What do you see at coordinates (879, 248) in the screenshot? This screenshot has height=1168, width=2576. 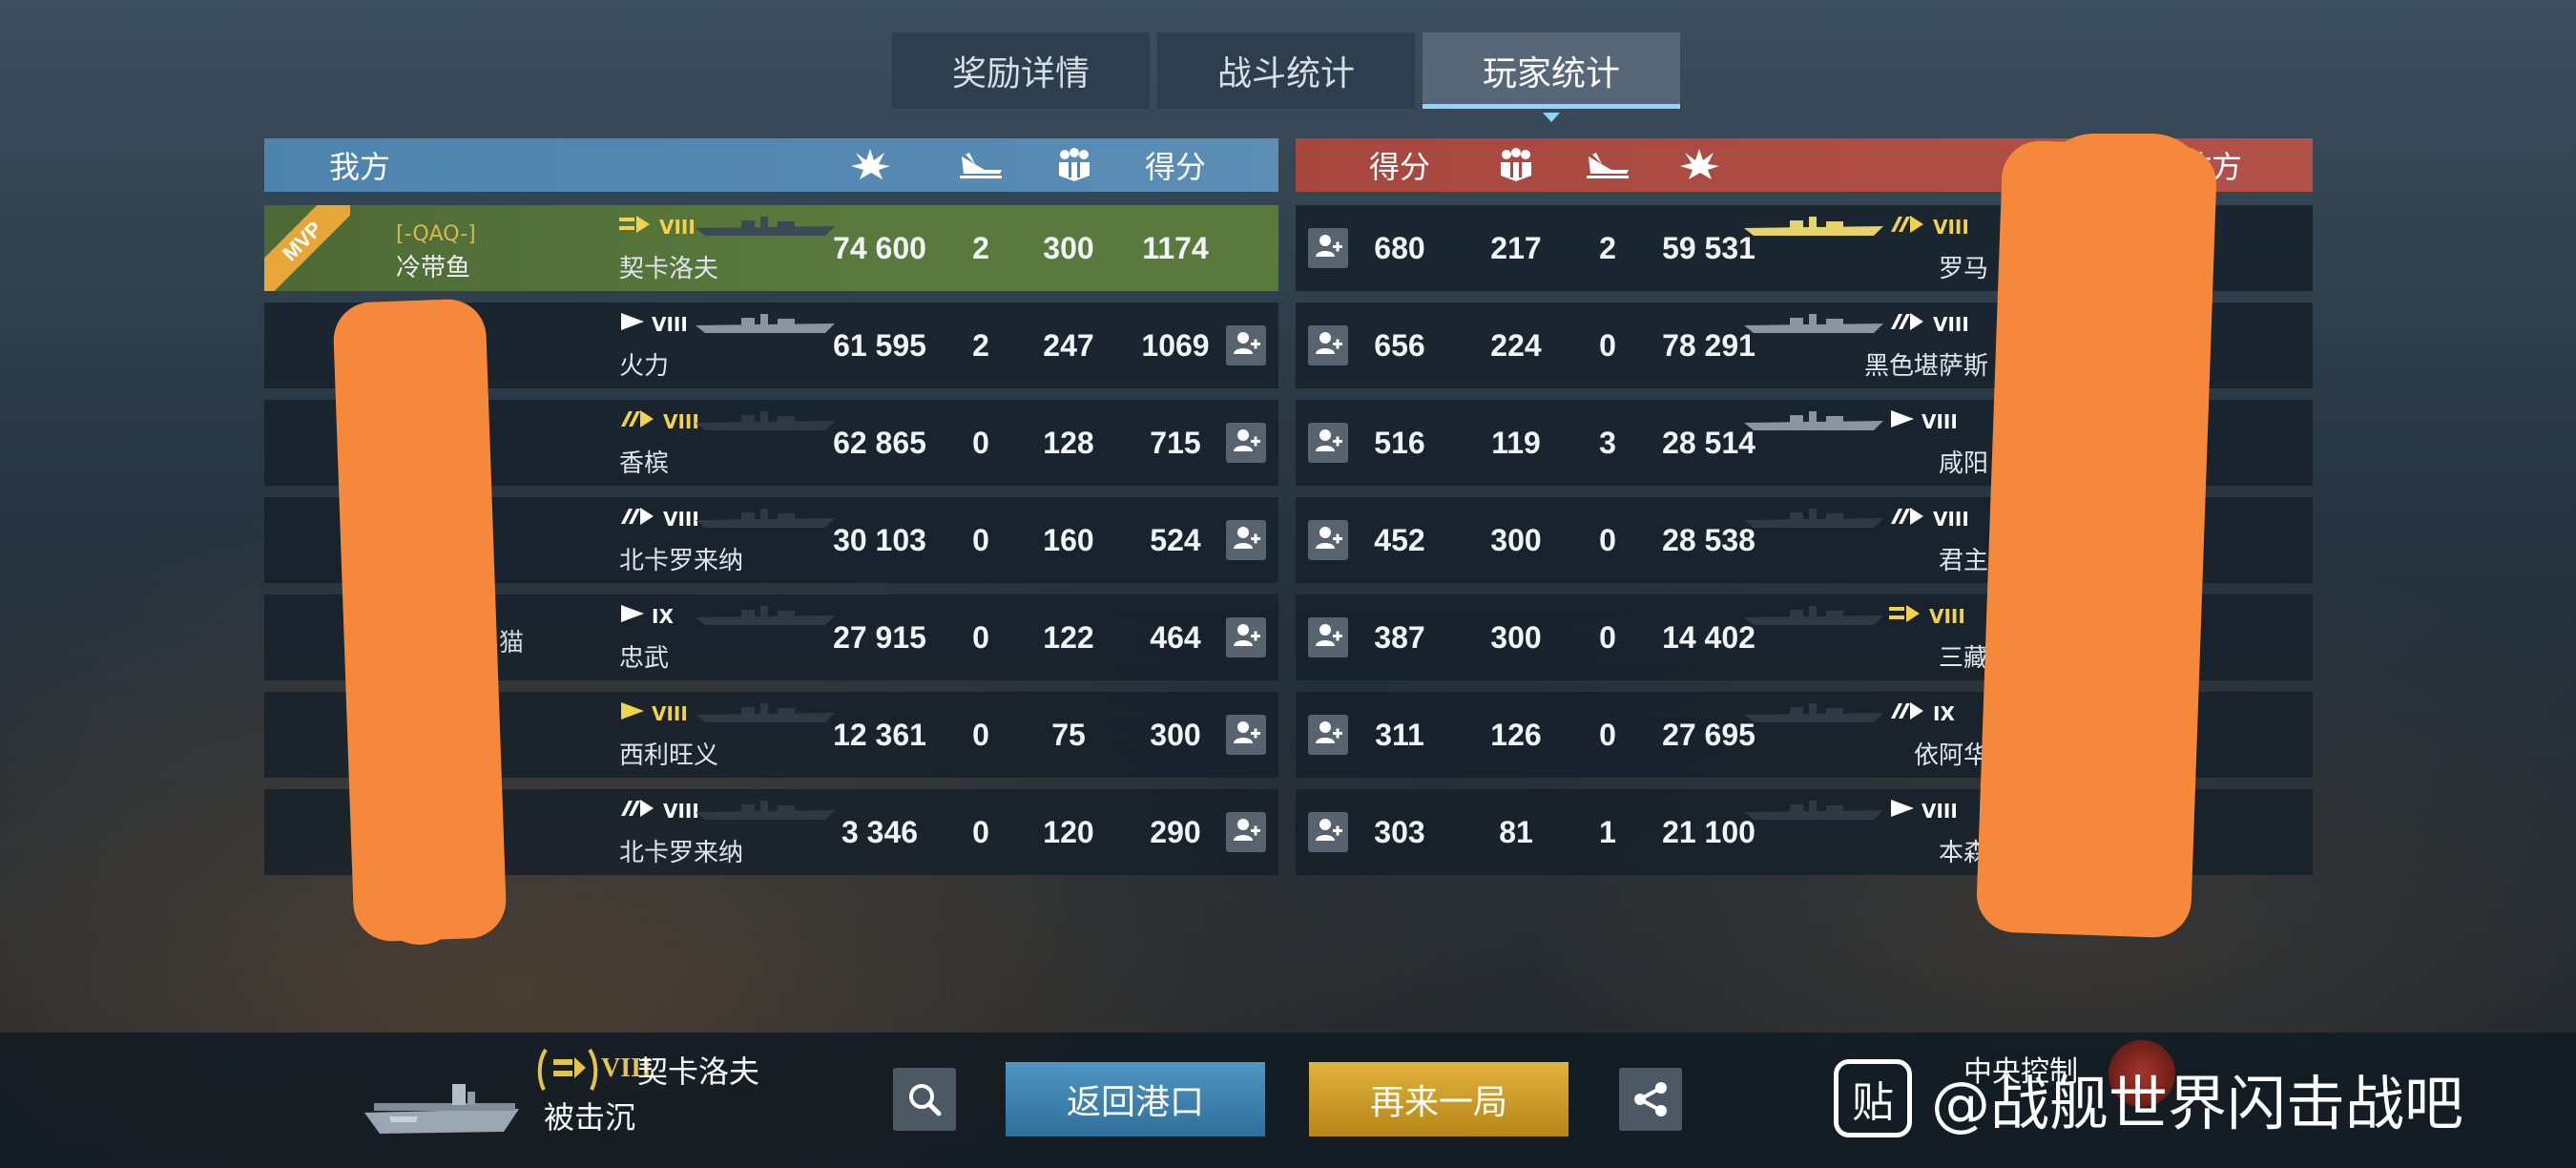 I see `damage-value: 74 600` at bounding box center [879, 248].